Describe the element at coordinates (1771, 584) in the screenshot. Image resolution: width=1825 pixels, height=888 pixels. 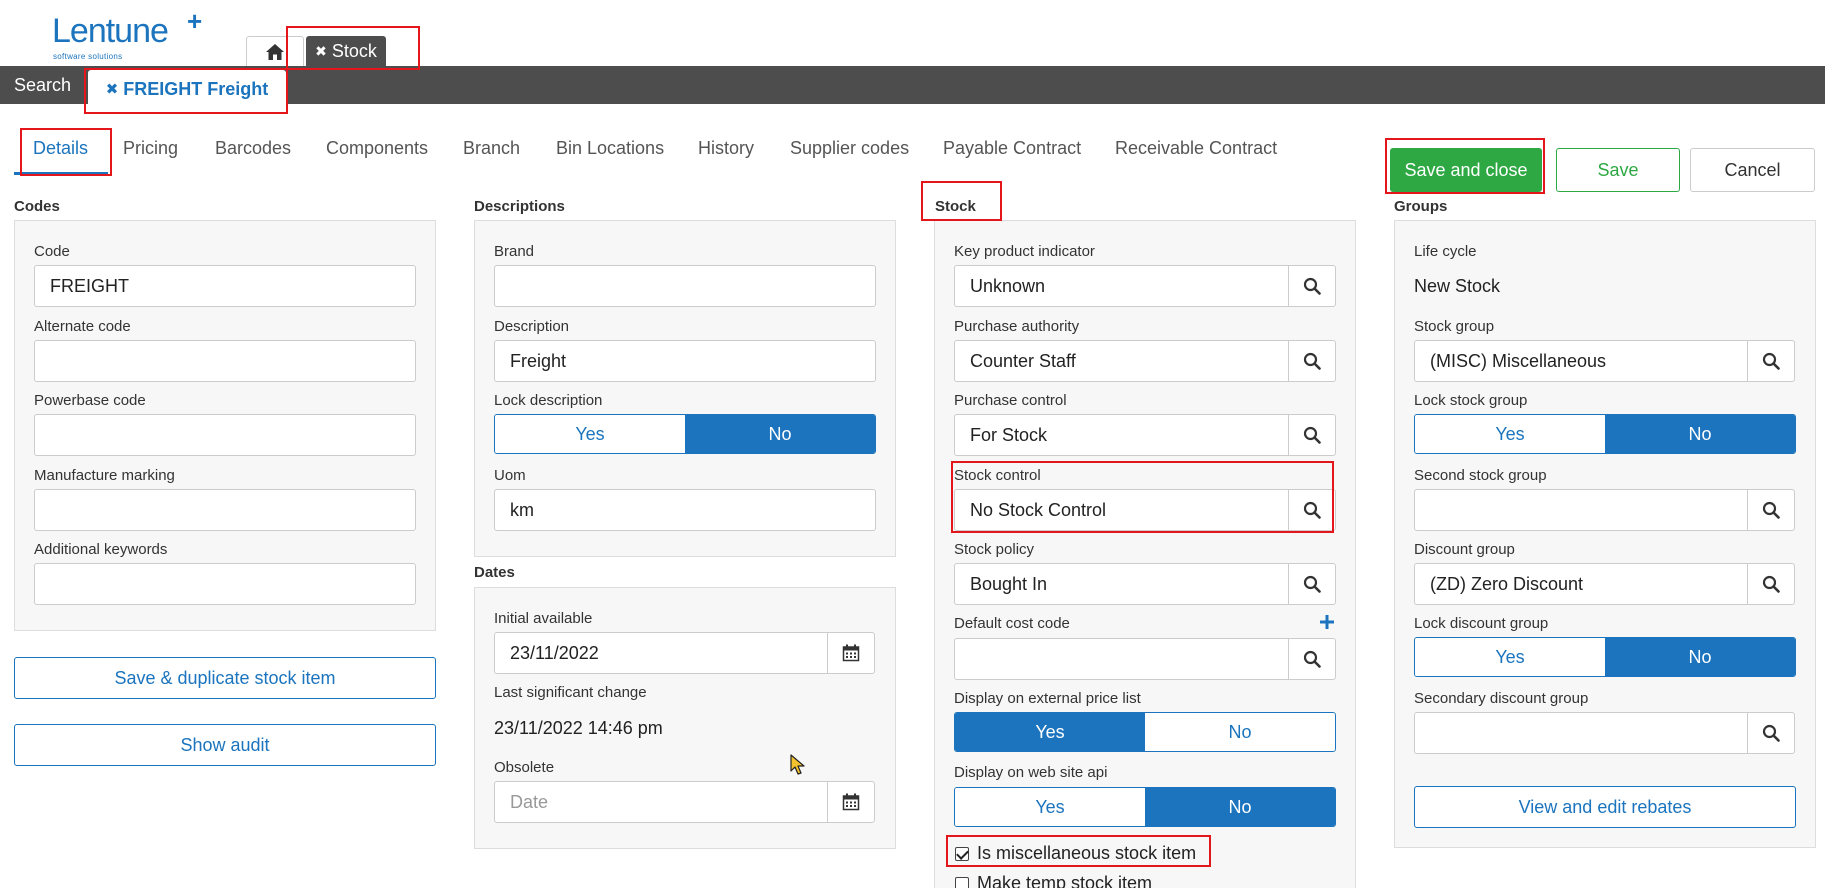
I see `discount-group-search-button` at that location.